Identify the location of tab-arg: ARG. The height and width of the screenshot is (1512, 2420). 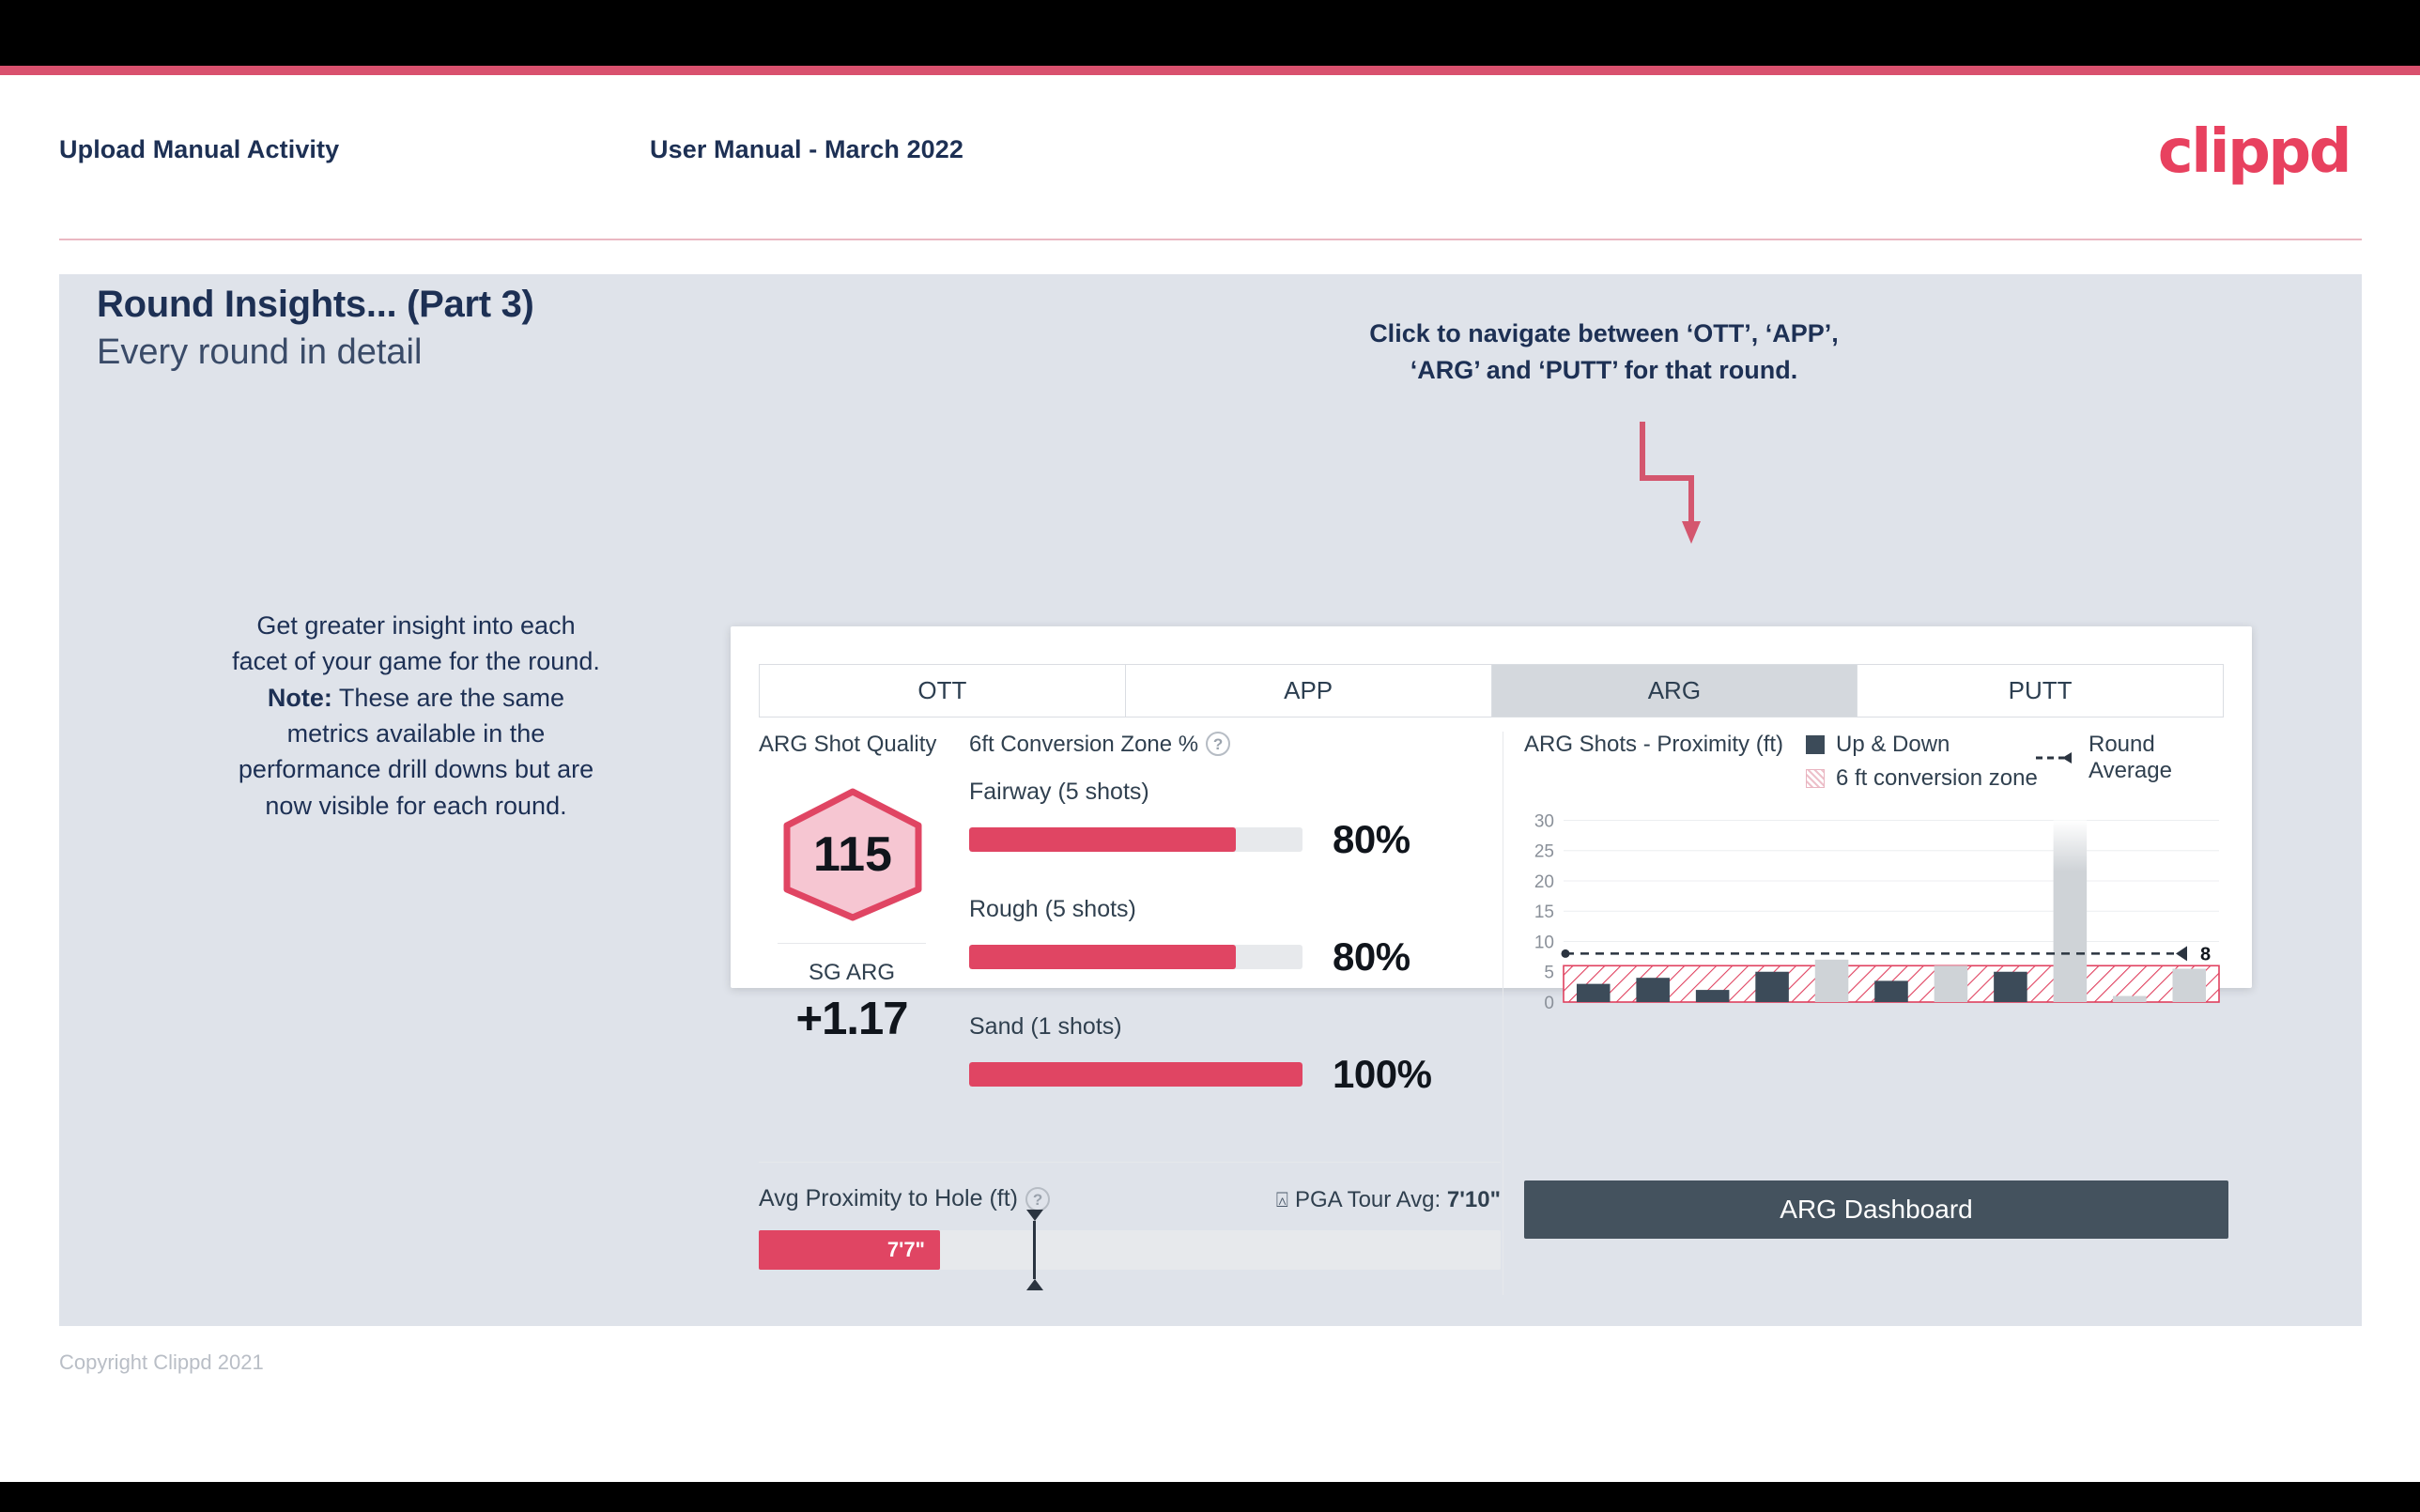
(1674, 691).